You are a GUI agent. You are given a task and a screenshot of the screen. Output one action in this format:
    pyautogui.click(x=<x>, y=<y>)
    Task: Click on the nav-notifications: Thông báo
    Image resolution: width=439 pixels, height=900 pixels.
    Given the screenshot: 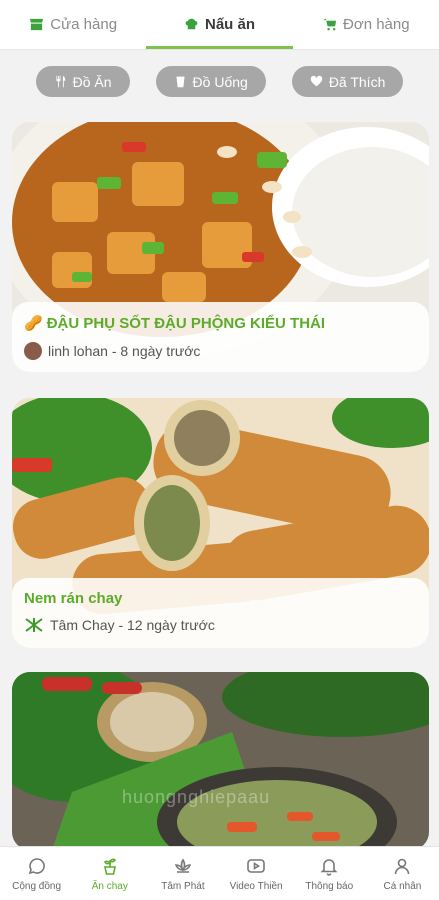 What is the action you would take?
    pyautogui.click(x=329, y=873)
    